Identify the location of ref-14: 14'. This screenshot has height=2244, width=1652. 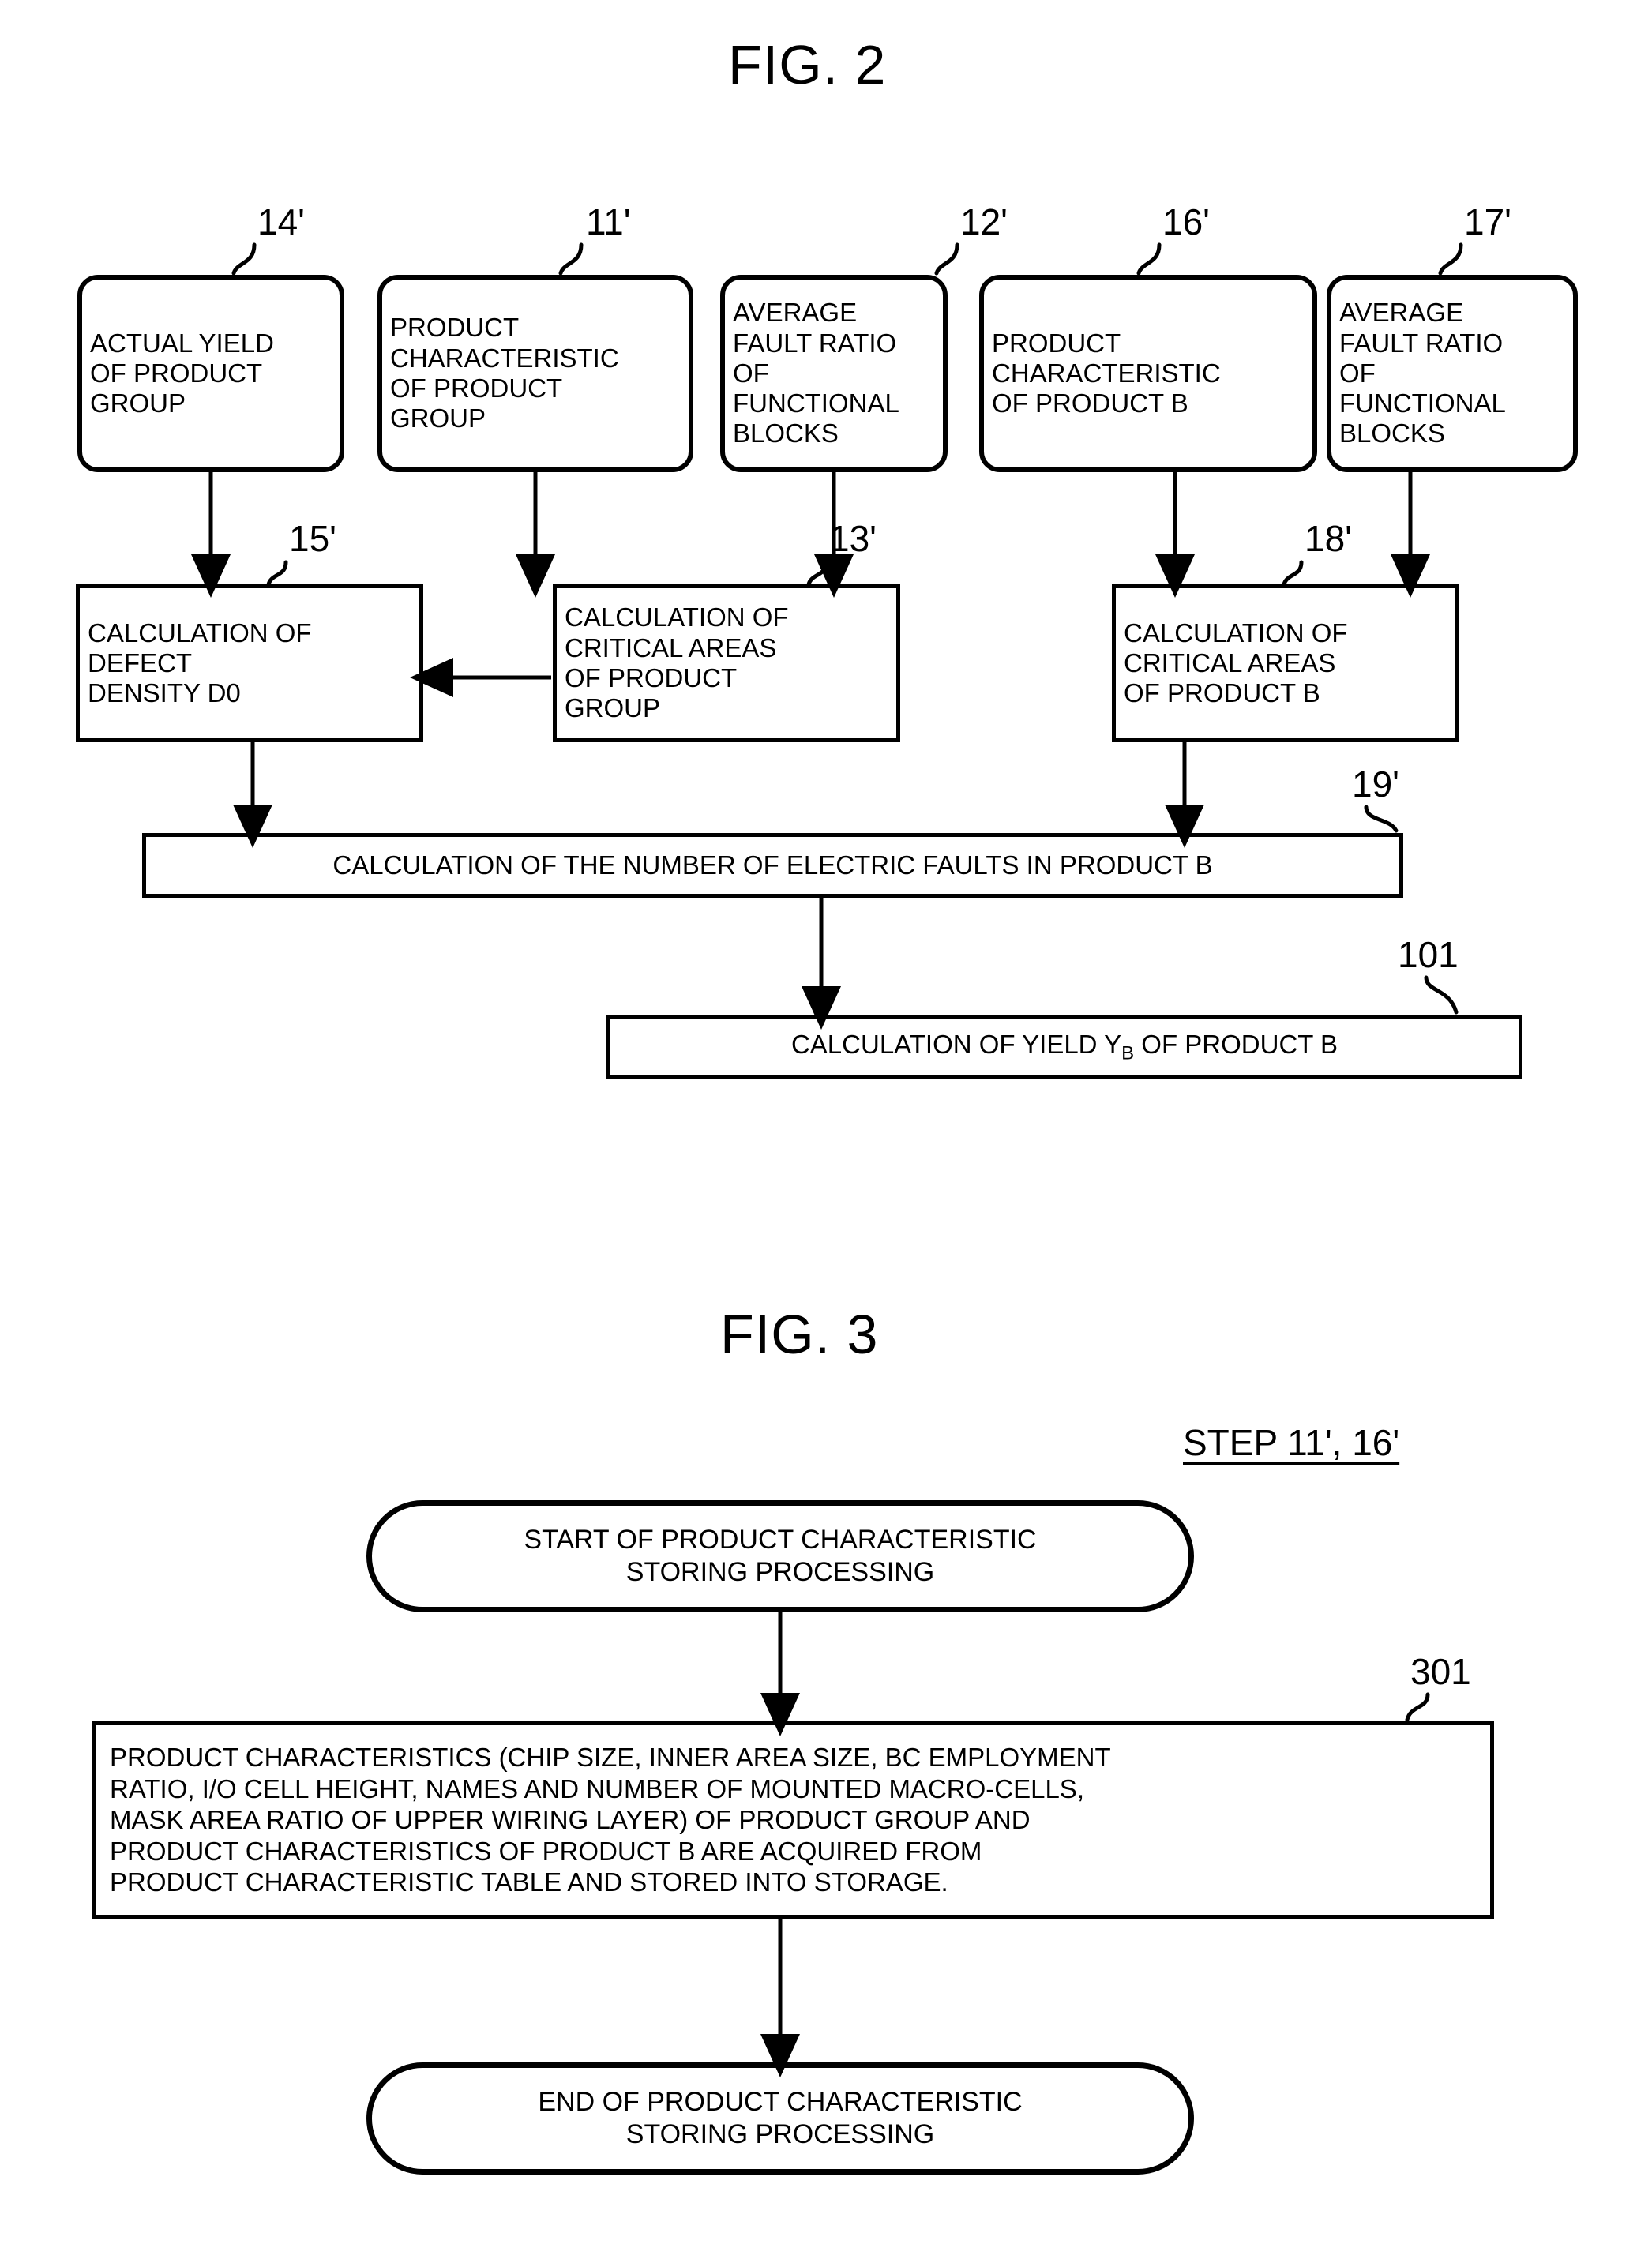
(281, 222).